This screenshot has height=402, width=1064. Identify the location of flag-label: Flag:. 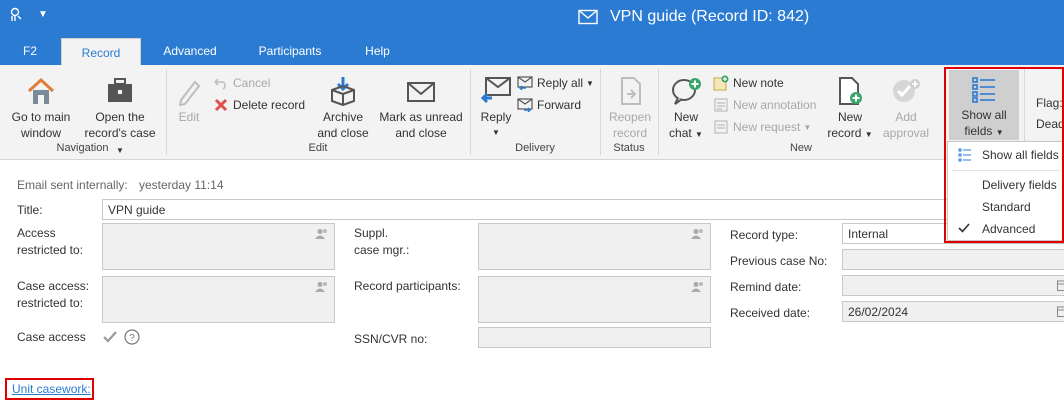
(1049, 103).